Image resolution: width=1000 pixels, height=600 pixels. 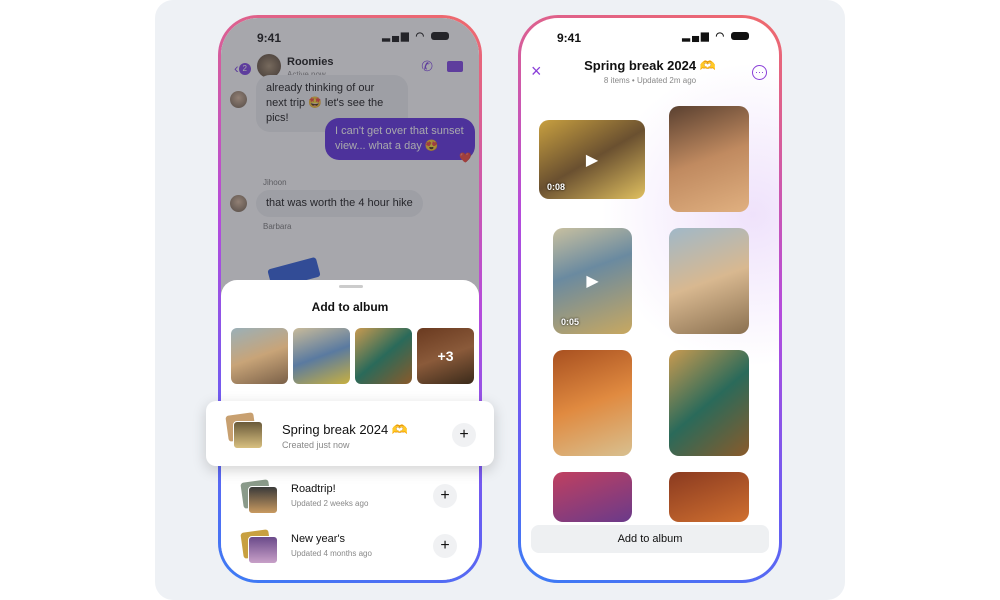 I want to click on album-row-roadtrip: Roadtrip! Updated 2 weeks ago +, so click(x=350, y=498).